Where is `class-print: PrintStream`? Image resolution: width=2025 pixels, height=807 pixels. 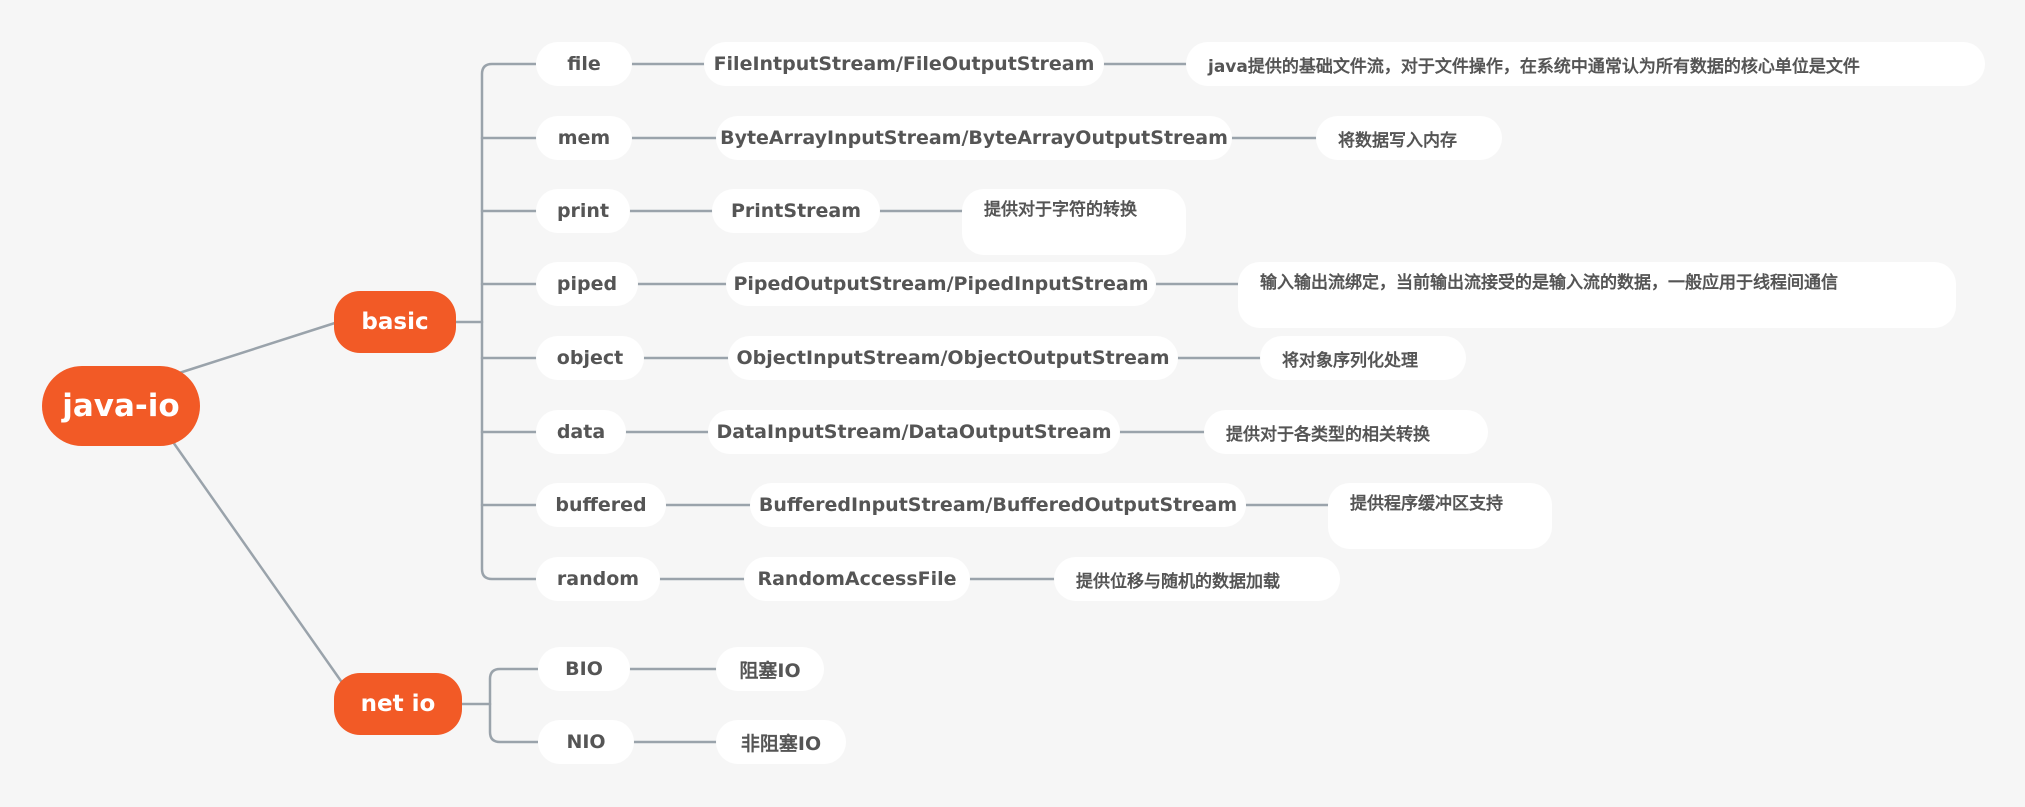 class-print: PrintStream is located at coordinates (796, 211).